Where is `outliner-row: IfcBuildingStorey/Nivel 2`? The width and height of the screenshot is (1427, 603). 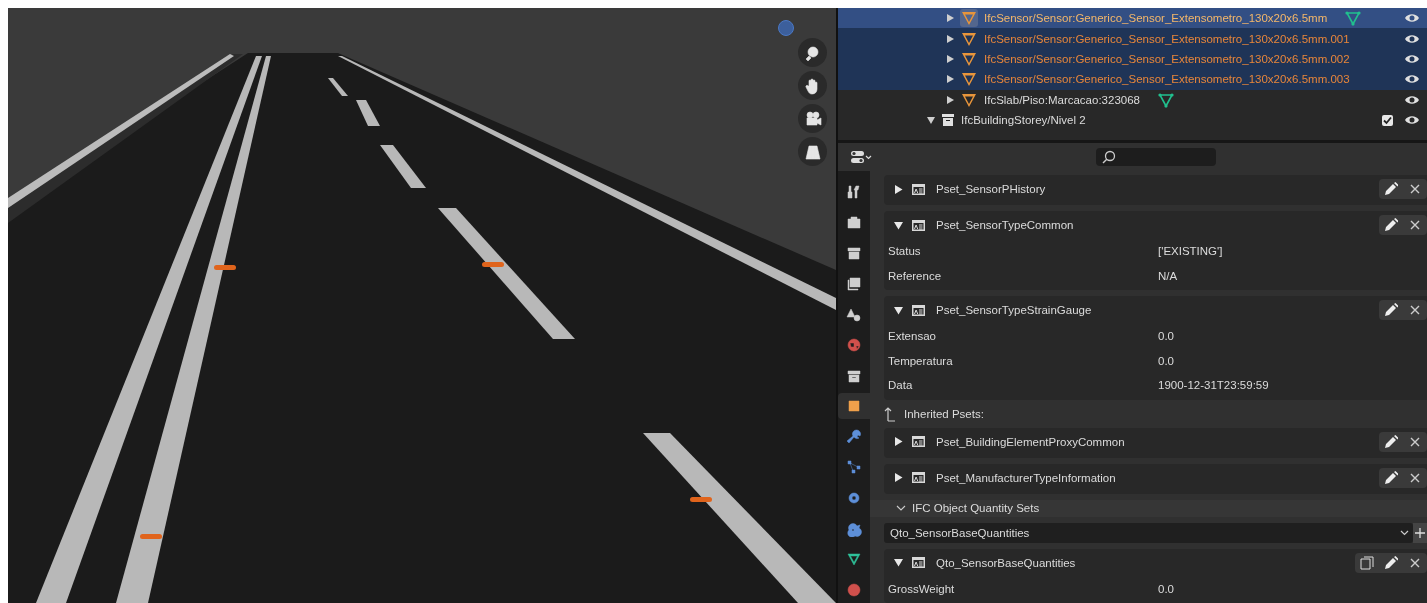
outliner-row: IfcBuildingStorey/Nivel 2 is located at coordinates (1132, 120).